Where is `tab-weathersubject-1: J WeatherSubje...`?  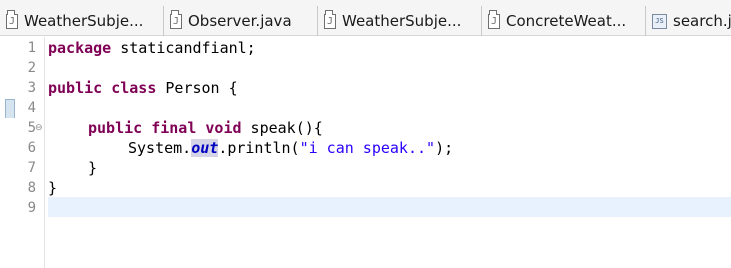 tab-weathersubject-1: J WeatherSubje... is located at coordinates (82, 21).